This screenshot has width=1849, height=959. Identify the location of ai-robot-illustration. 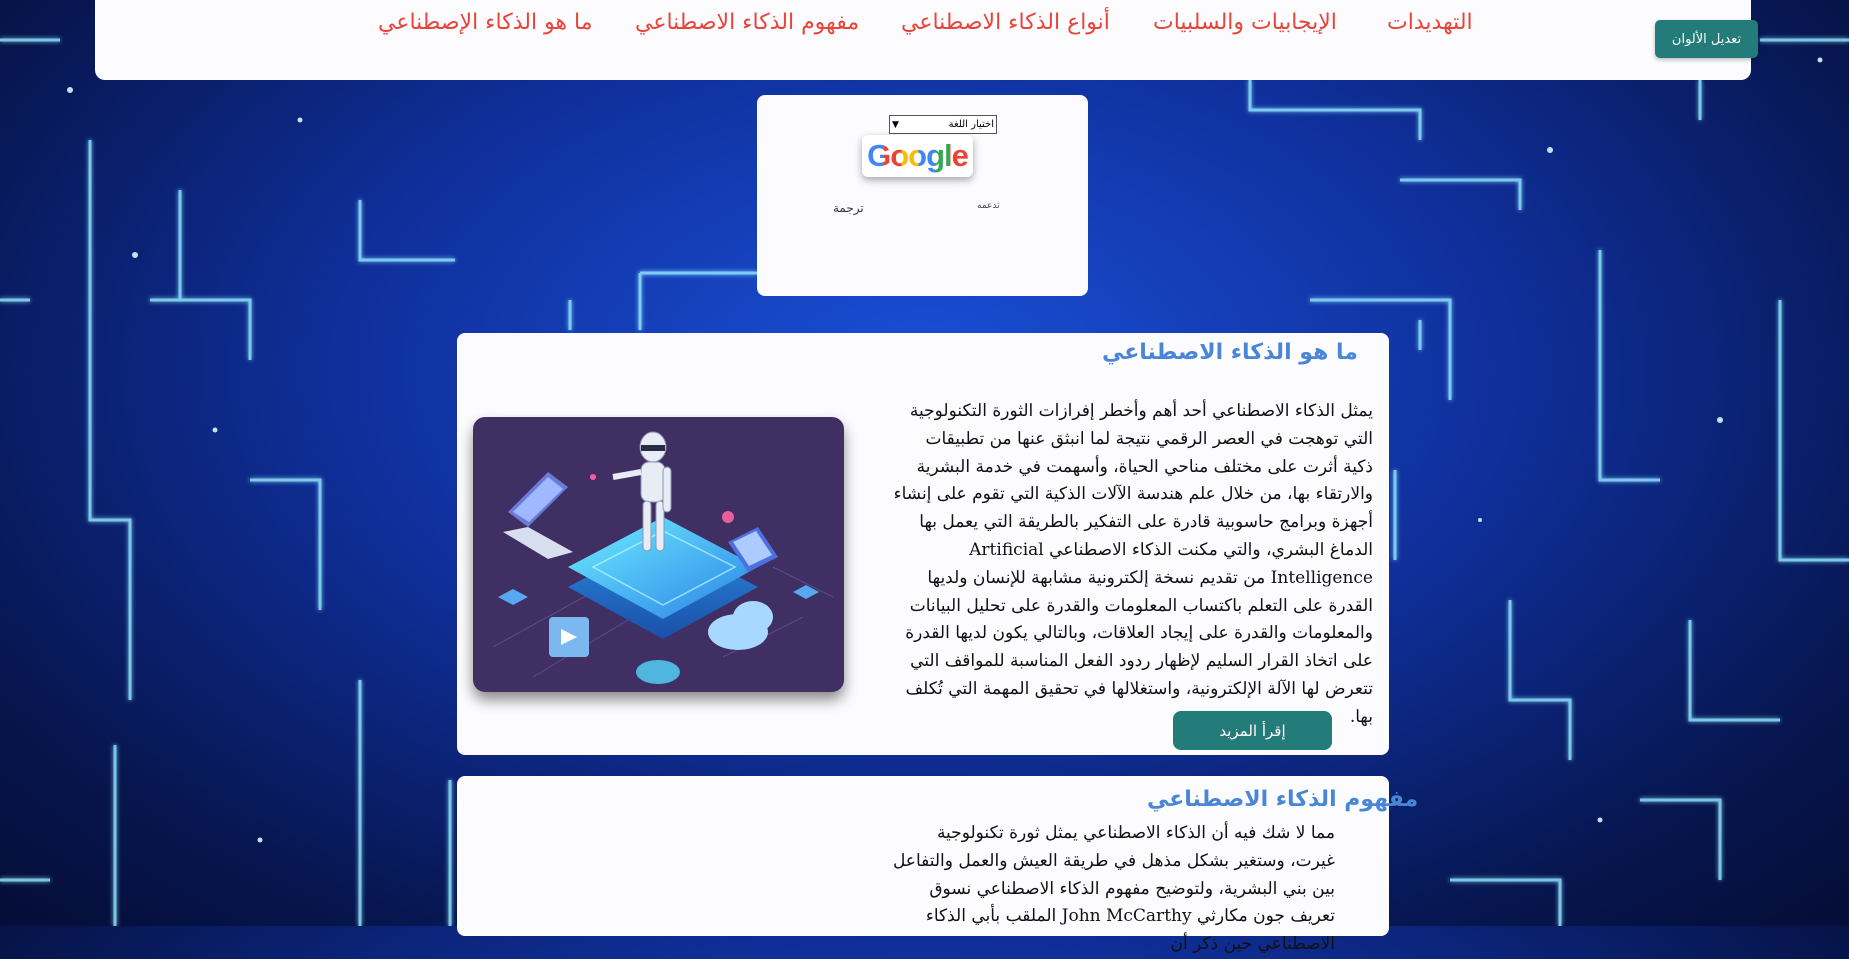
(658, 554).